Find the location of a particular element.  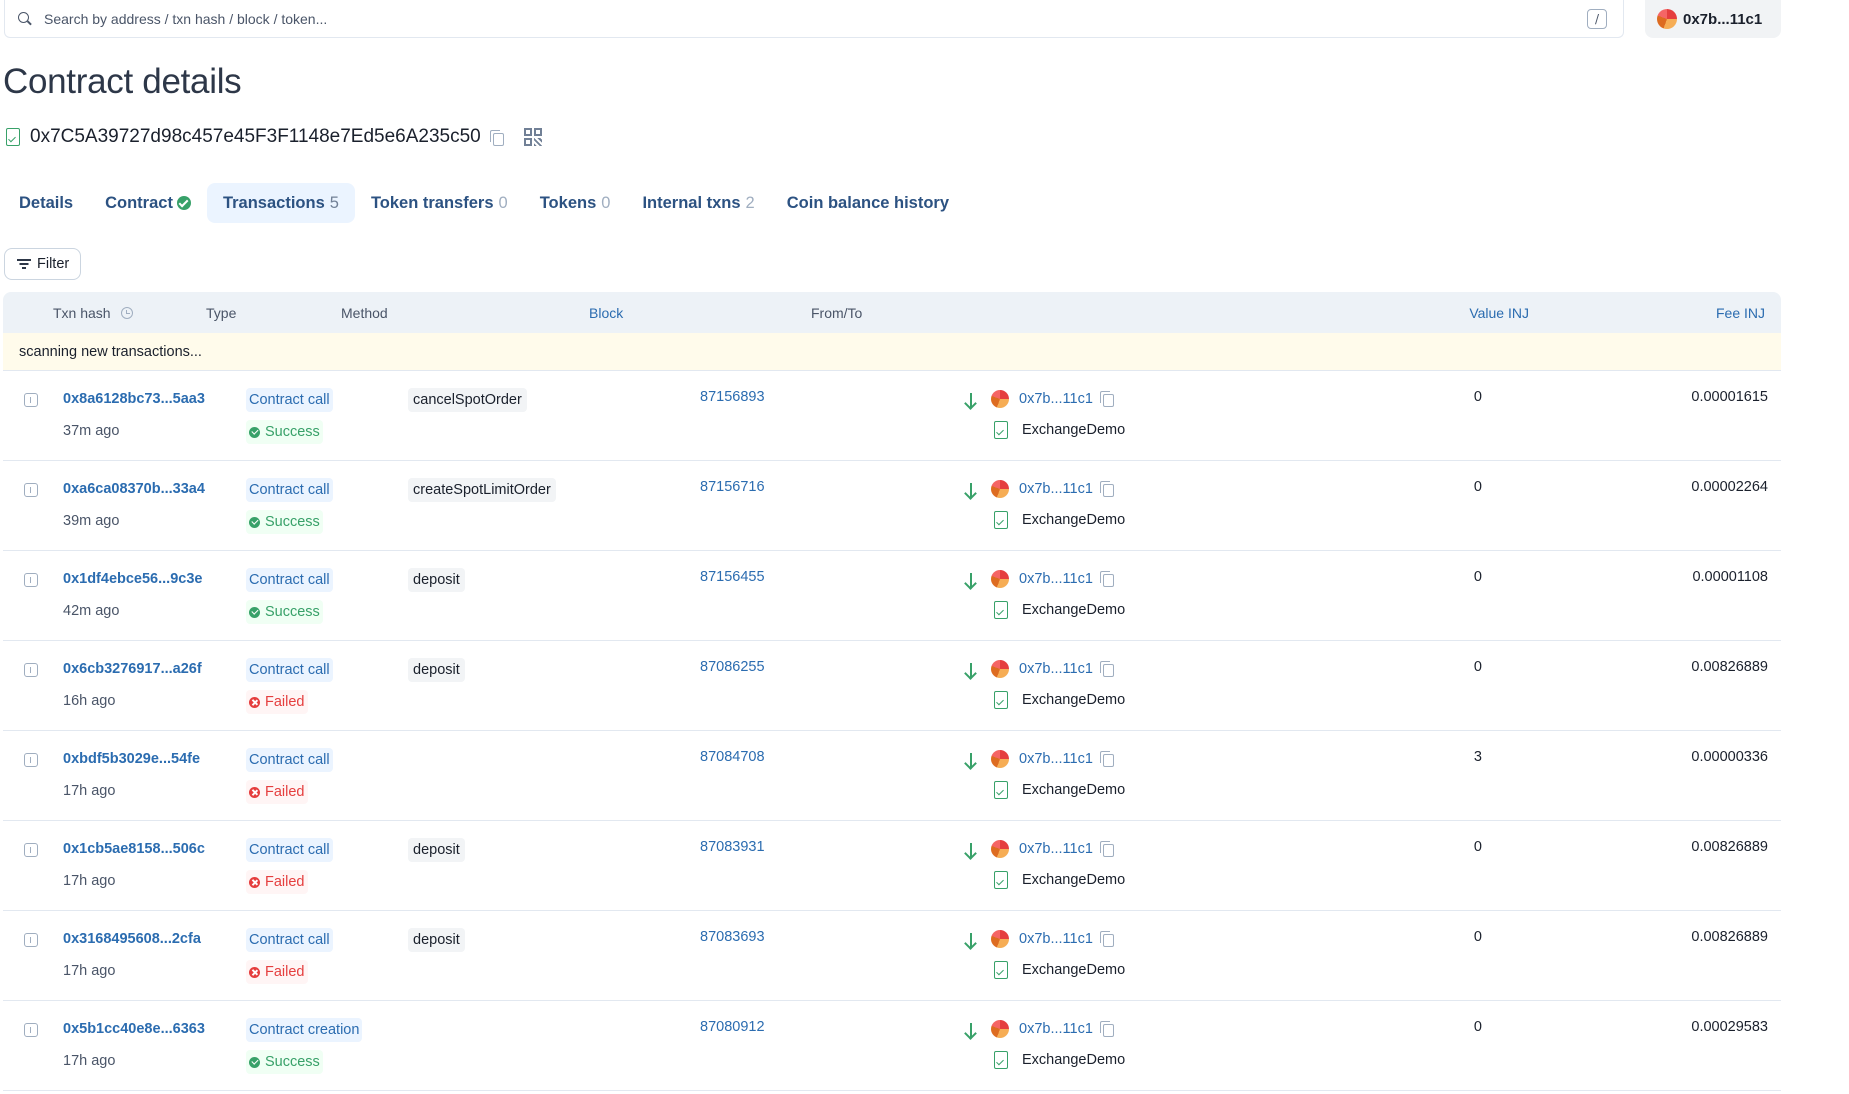

block-link: 87156716 is located at coordinates (732, 487).